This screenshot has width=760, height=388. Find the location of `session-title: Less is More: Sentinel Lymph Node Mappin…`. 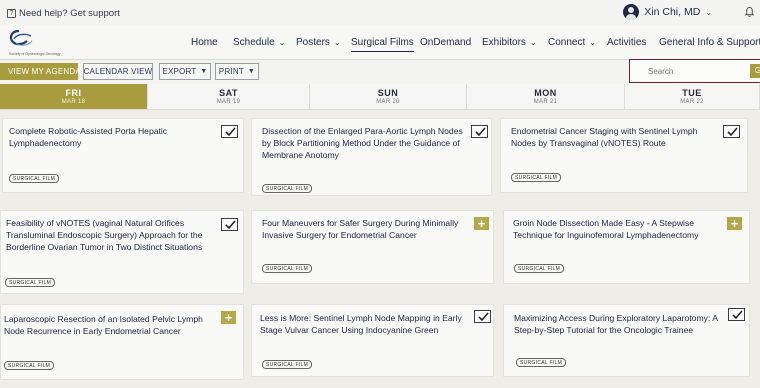

session-title: Less is More: Sentinel Lymph Node Mappin… is located at coordinates (361, 324).